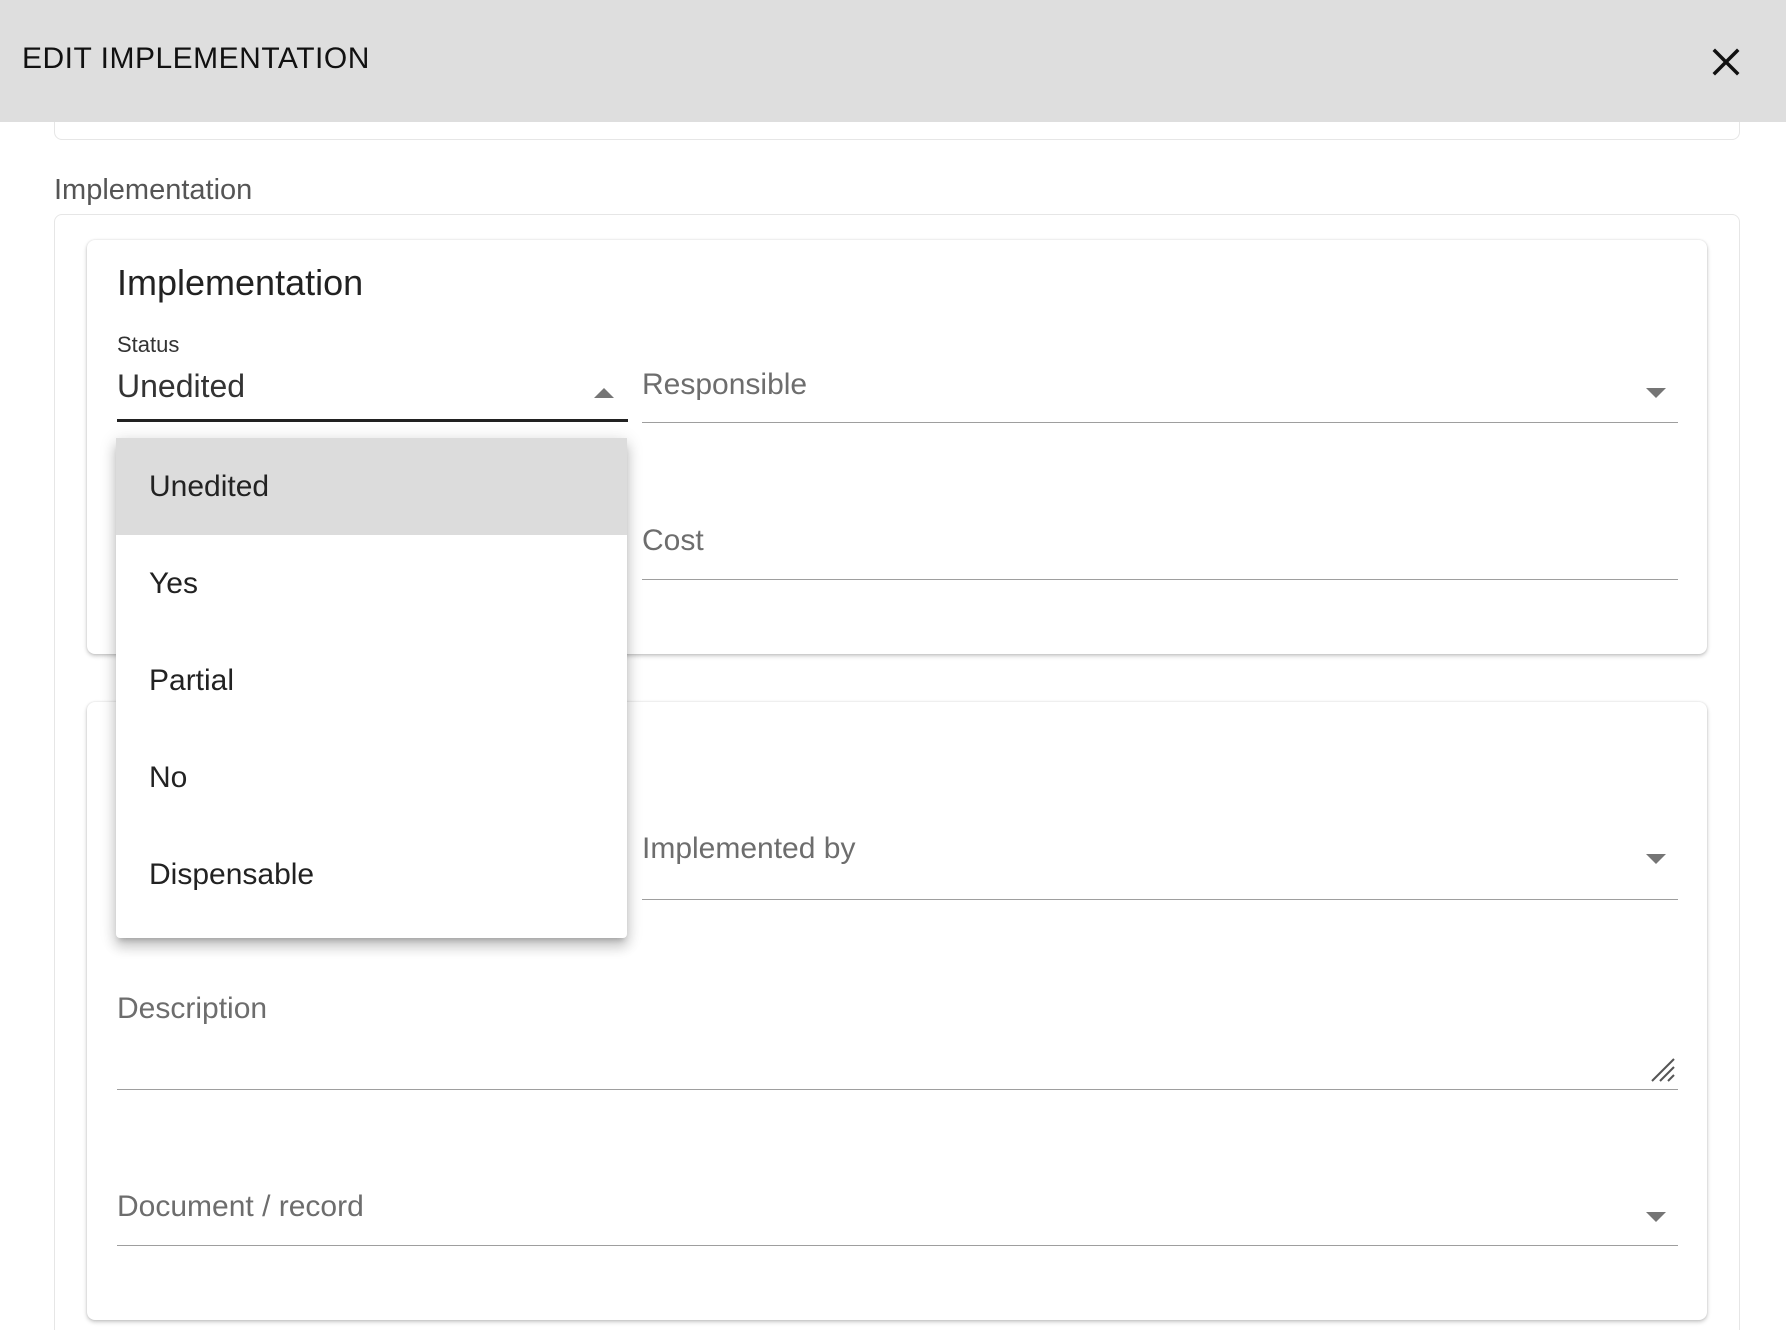 Image resolution: width=1786 pixels, height=1330 pixels. Describe the element at coordinates (371, 680) in the screenshot. I see `status-option-partial: Partial` at that location.